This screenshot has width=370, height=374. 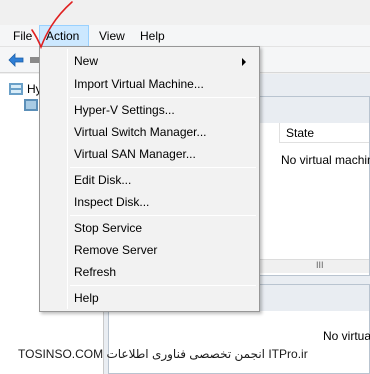 What do you see at coordinates (149, 298) in the screenshot?
I see `menu-item-help: Help` at bounding box center [149, 298].